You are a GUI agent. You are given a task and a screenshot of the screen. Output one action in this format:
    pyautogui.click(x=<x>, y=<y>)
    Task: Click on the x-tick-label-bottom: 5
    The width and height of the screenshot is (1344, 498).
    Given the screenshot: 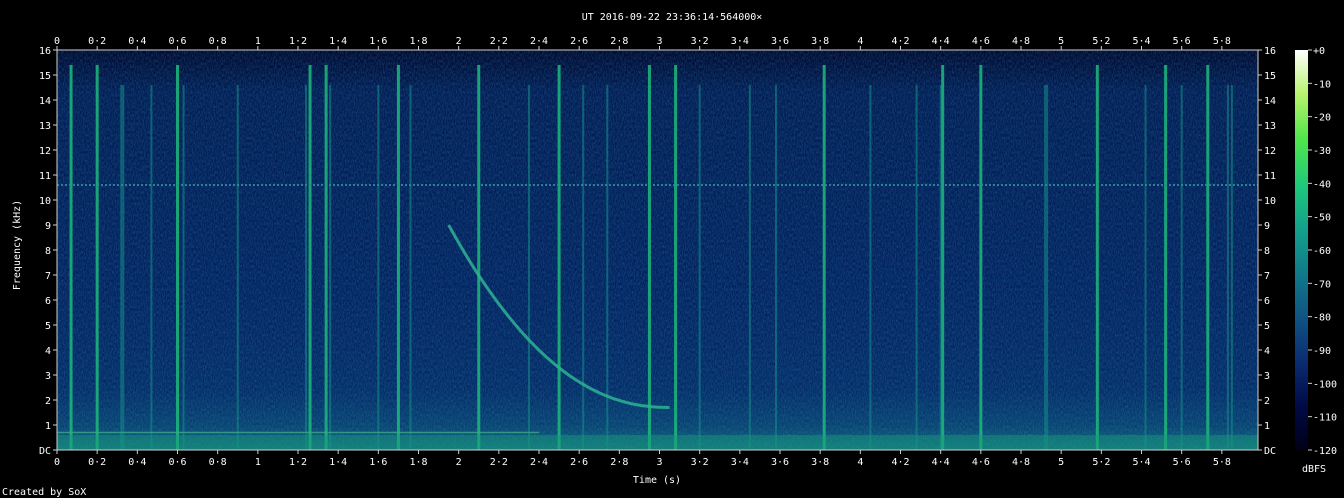 What is the action you would take?
    pyautogui.click(x=1061, y=462)
    